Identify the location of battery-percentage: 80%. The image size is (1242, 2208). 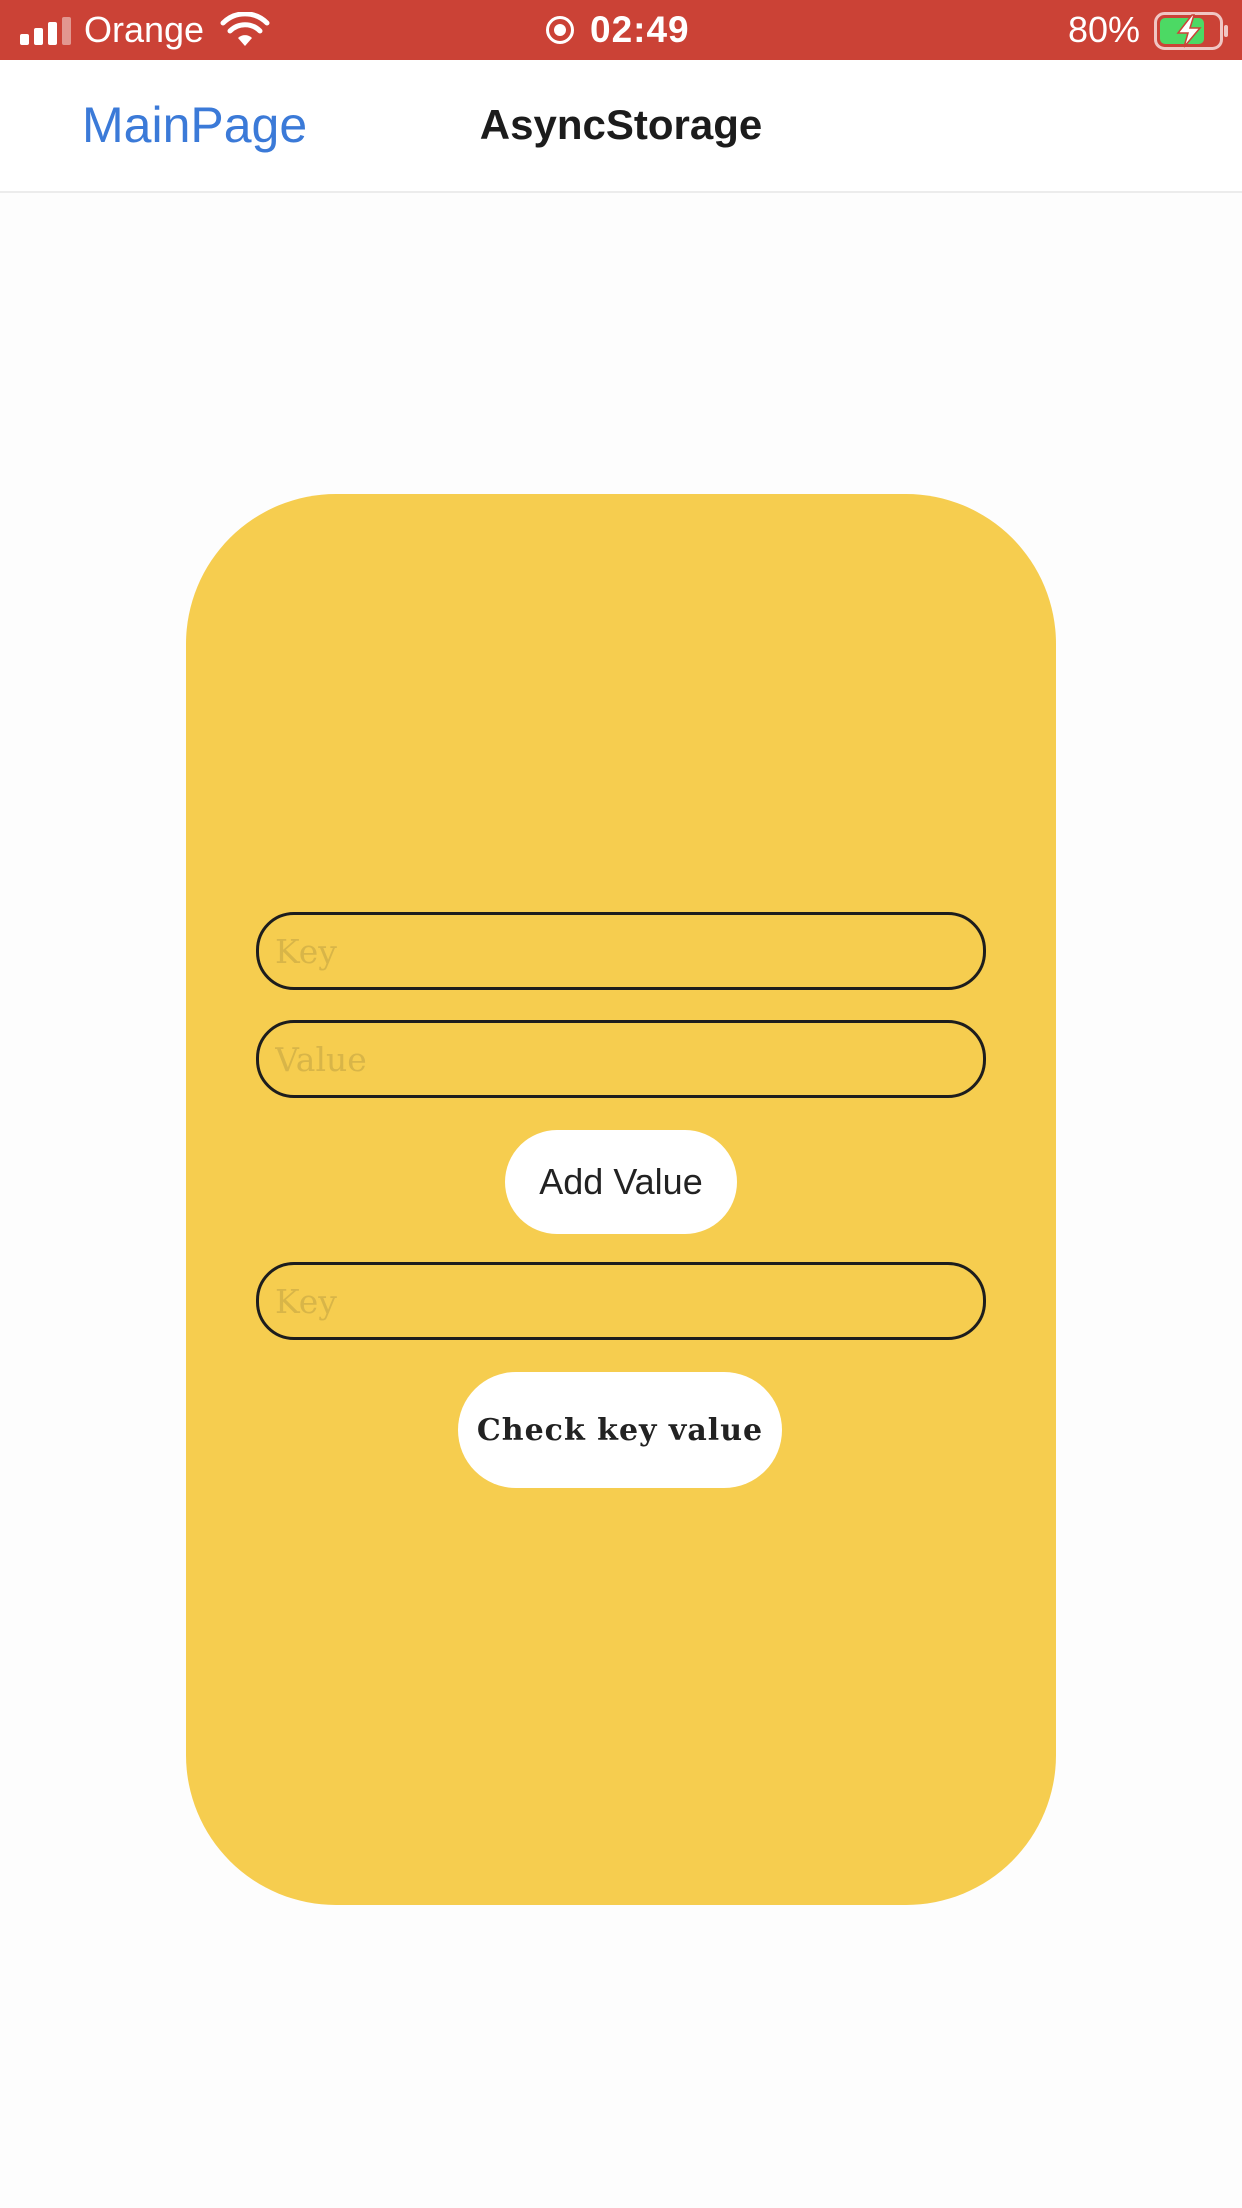
(1104, 29).